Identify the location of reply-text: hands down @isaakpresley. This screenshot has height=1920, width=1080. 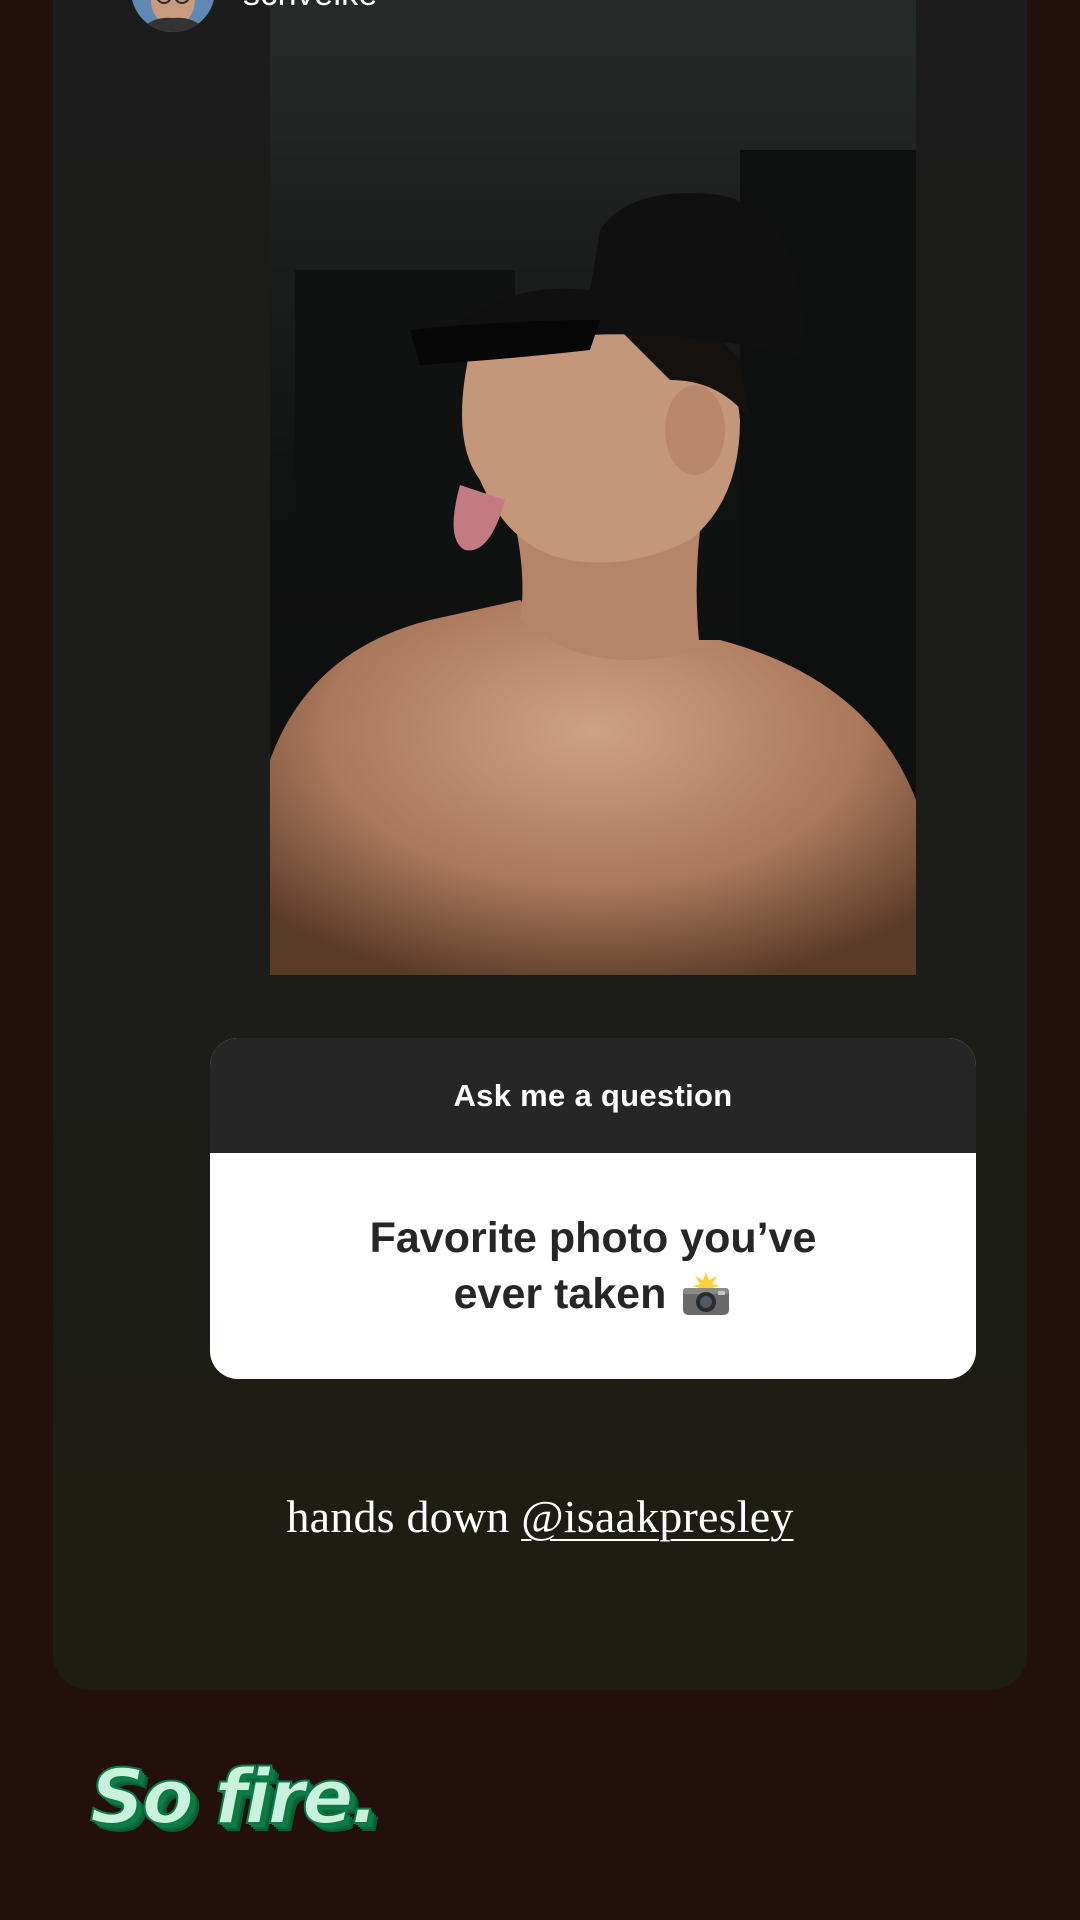
(540, 1516).